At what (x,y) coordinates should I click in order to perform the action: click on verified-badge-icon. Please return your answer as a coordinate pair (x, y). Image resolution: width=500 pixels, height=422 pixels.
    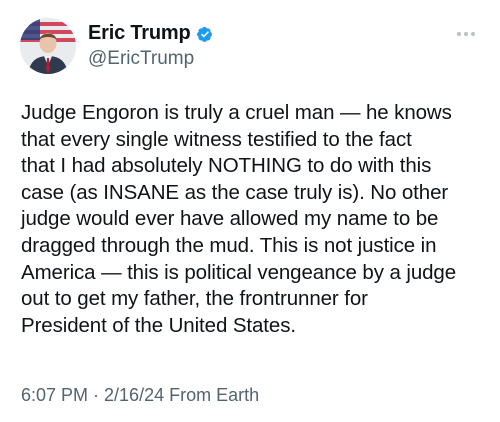
    Looking at the image, I should click on (205, 34).